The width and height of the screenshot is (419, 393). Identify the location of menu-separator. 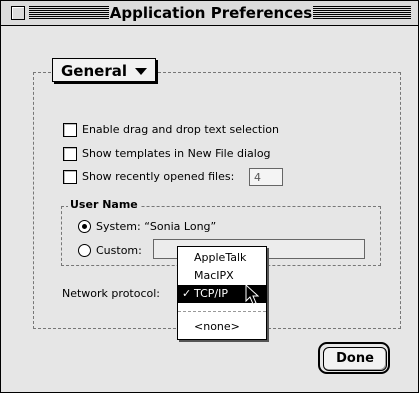
(222, 311).